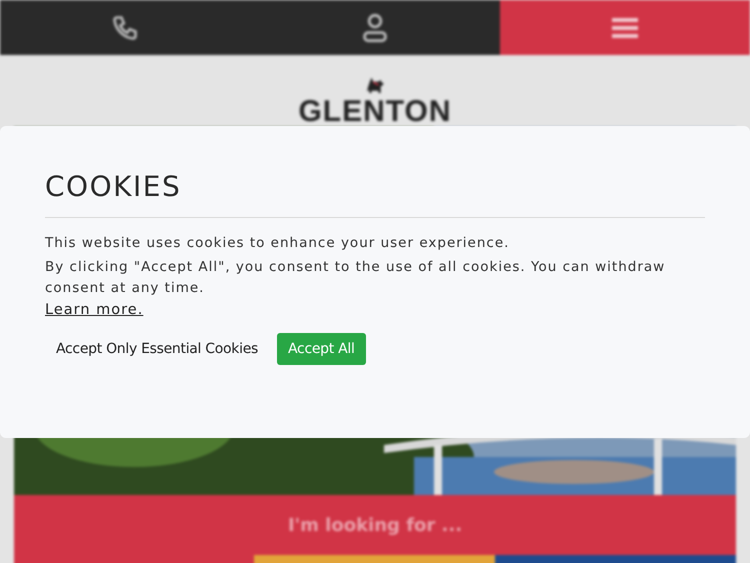 Image resolution: width=750 pixels, height=563 pixels. What do you see at coordinates (94, 310) in the screenshot?
I see `learn-more-link: Learn more.` at bounding box center [94, 310].